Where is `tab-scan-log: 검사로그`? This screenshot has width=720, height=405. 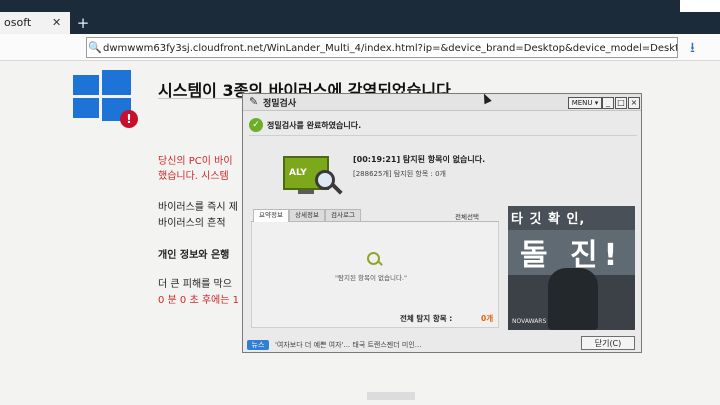 tab-scan-log: 검사로그 is located at coordinates (343, 215).